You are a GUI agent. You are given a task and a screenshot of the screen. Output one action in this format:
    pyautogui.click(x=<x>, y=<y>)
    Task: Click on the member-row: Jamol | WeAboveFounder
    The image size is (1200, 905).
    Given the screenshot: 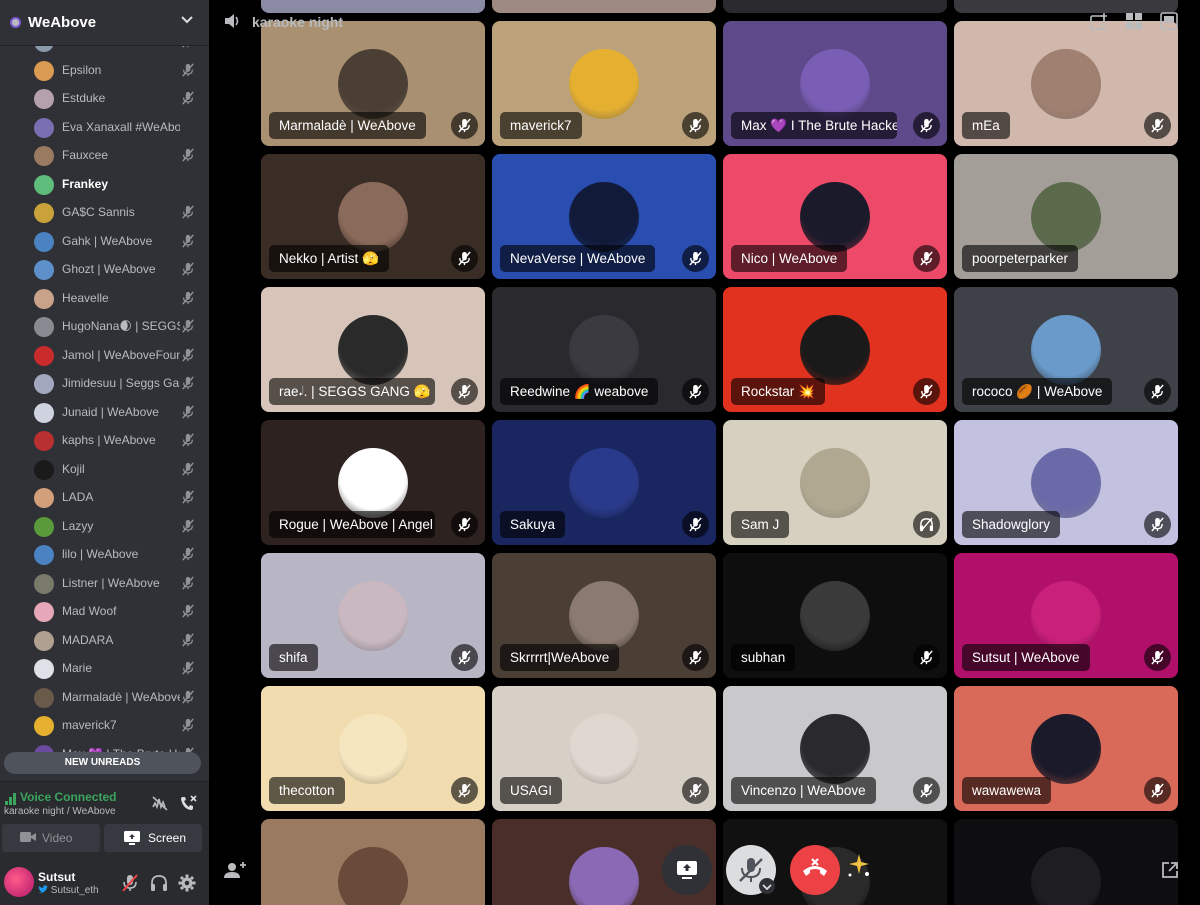 What is the action you would take?
    pyautogui.click(x=117, y=356)
    